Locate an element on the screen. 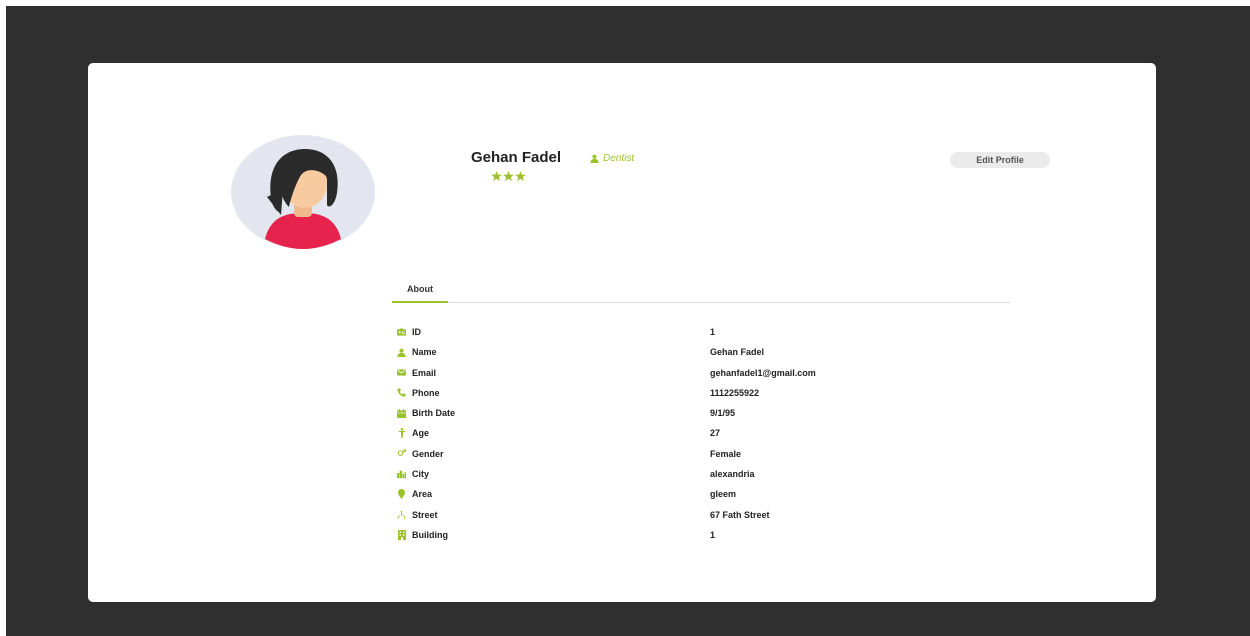 This screenshot has height=636, width=1250. tab-about: About is located at coordinates (420, 291).